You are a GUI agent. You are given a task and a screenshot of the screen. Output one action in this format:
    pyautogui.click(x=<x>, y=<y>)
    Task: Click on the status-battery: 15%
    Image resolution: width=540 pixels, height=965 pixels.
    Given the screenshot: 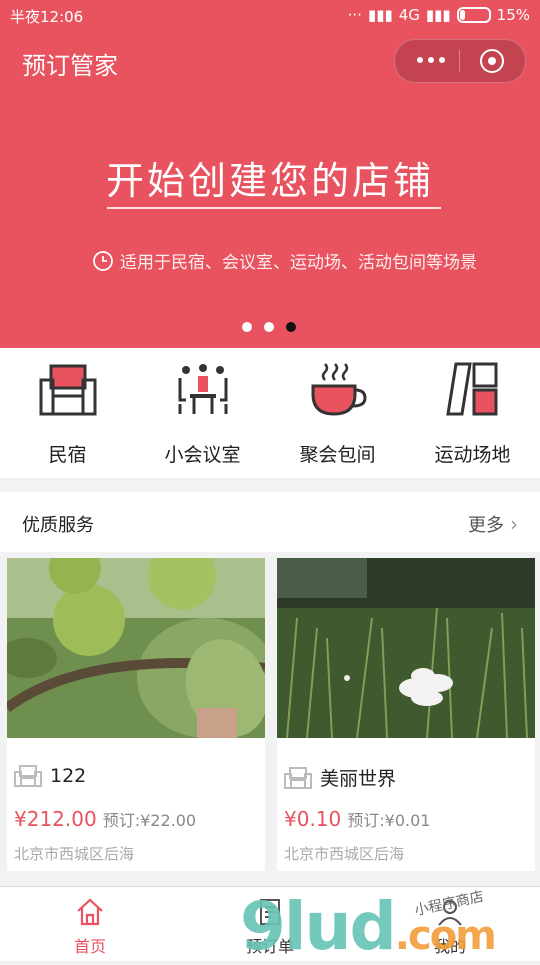 What is the action you would take?
    pyautogui.click(x=513, y=15)
    